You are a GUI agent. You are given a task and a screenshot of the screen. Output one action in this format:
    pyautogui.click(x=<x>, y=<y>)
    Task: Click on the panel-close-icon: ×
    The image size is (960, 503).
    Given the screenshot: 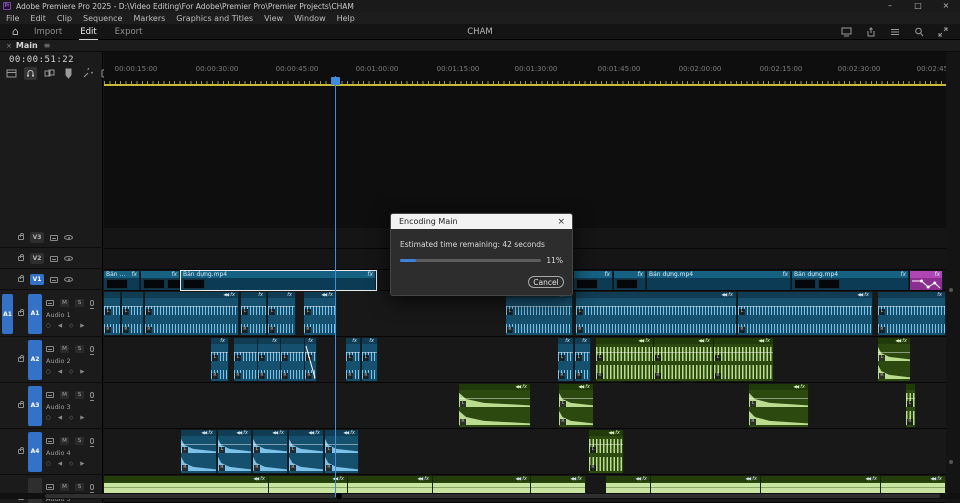 What is the action you would take?
    pyautogui.click(x=9, y=46)
    